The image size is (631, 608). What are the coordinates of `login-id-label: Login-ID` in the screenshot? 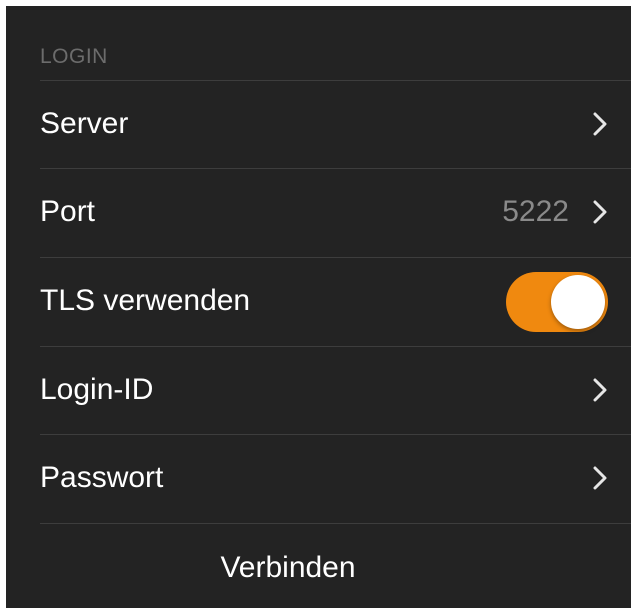 It's located at (97, 389).